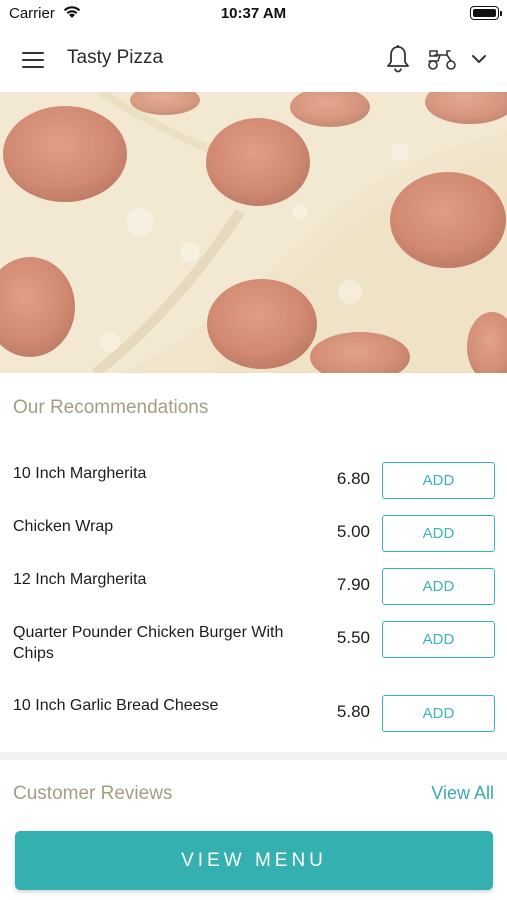 The width and height of the screenshot is (507, 900). What do you see at coordinates (111, 407) in the screenshot?
I see `recommendations-heading: Our Recommendations` at bounding box center [111, 407].